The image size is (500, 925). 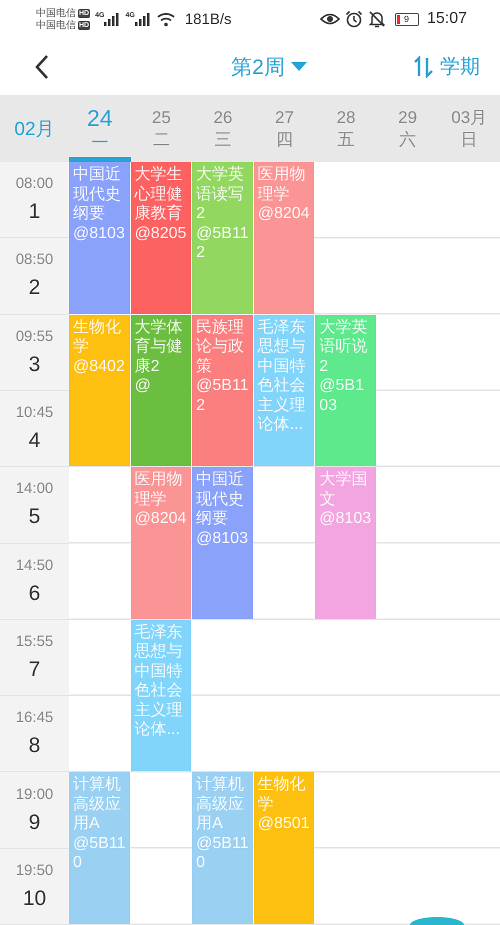 What do you see at coordinates (221, 194) in the screenshot?
I see `course-name: 大学英语读写2` at bounding box center [221, 194].